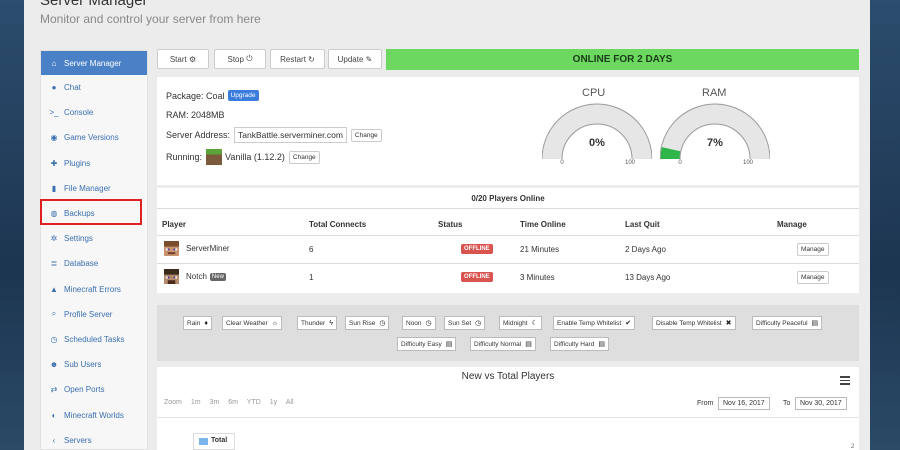  Describe the element at coordinates (94, 238) in the screenshot. I see `sidebar-item-settings: ✲ Settings` at that location.